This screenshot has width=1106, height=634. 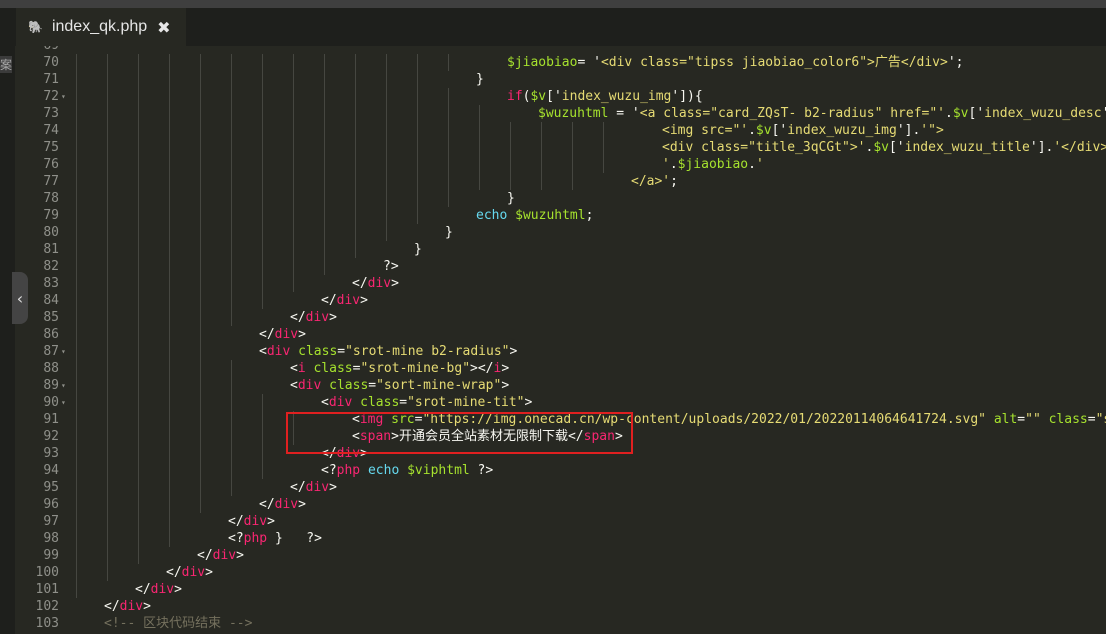 What do you see at coordinates (480, 79) in the screenshot?
I see `code-text: }` at bounding box center [480, 79].